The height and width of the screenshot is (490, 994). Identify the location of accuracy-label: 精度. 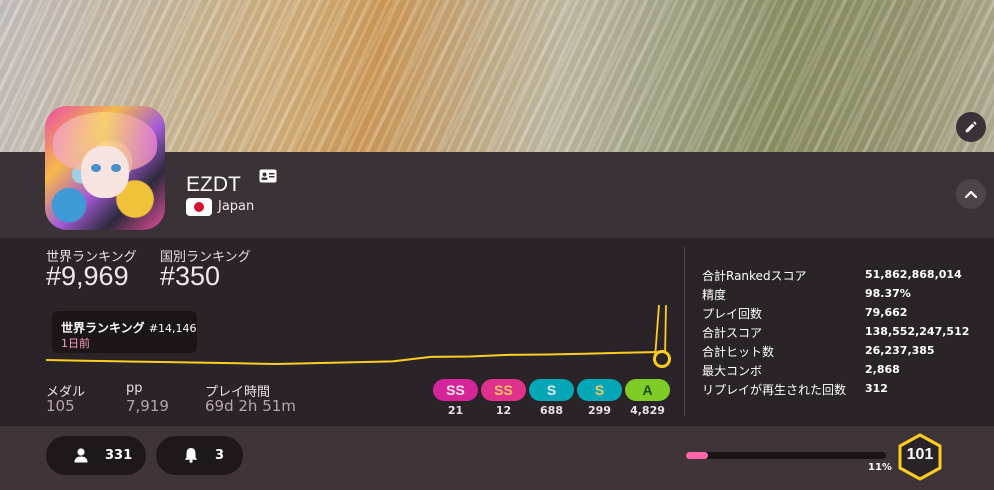
(714, 295).